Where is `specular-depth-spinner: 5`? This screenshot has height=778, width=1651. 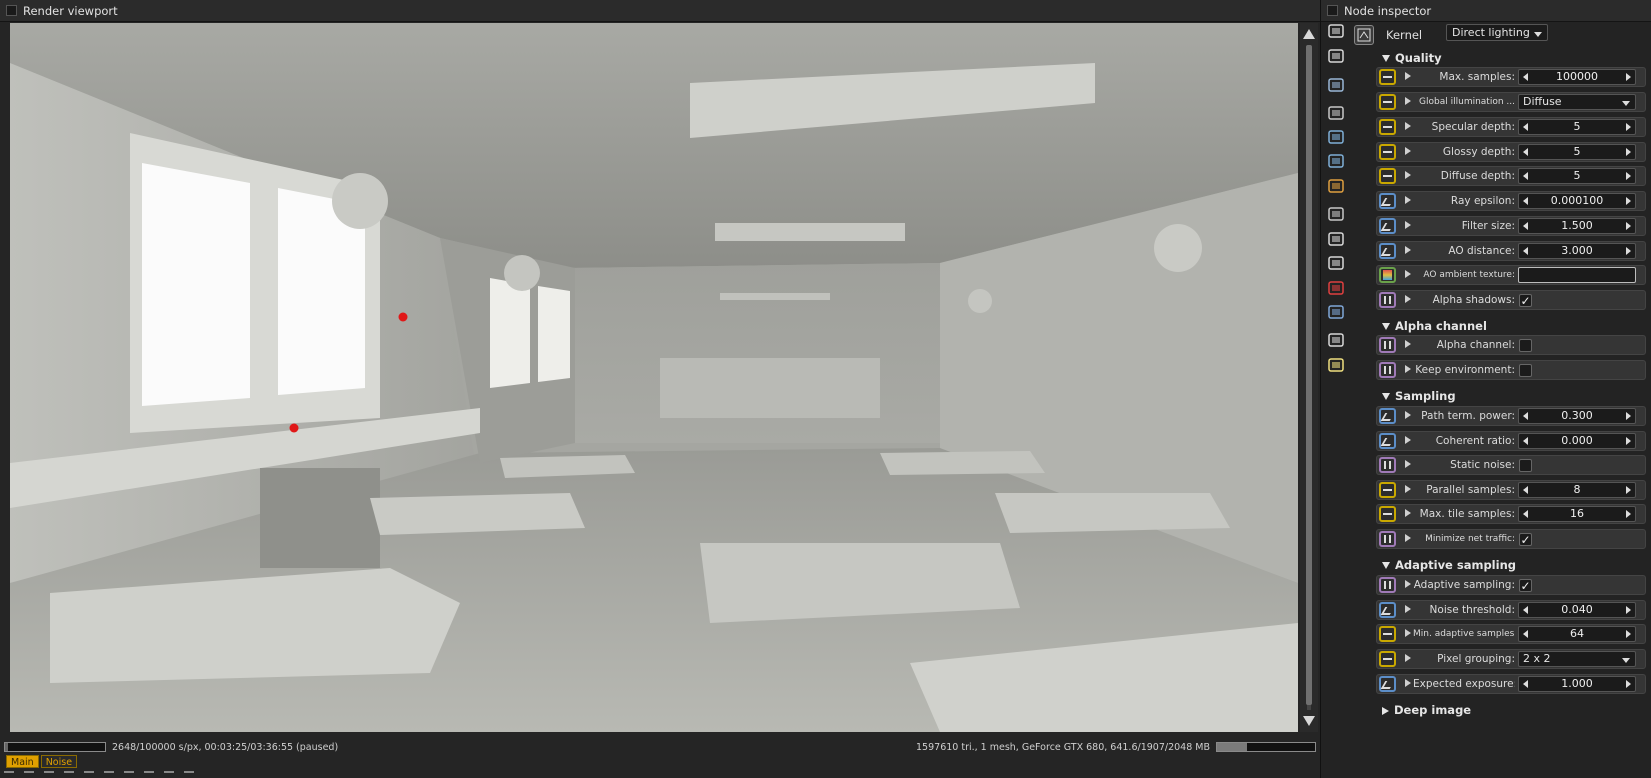
specular-depth-spinner: 5 is located at coordinates (1577, 127).